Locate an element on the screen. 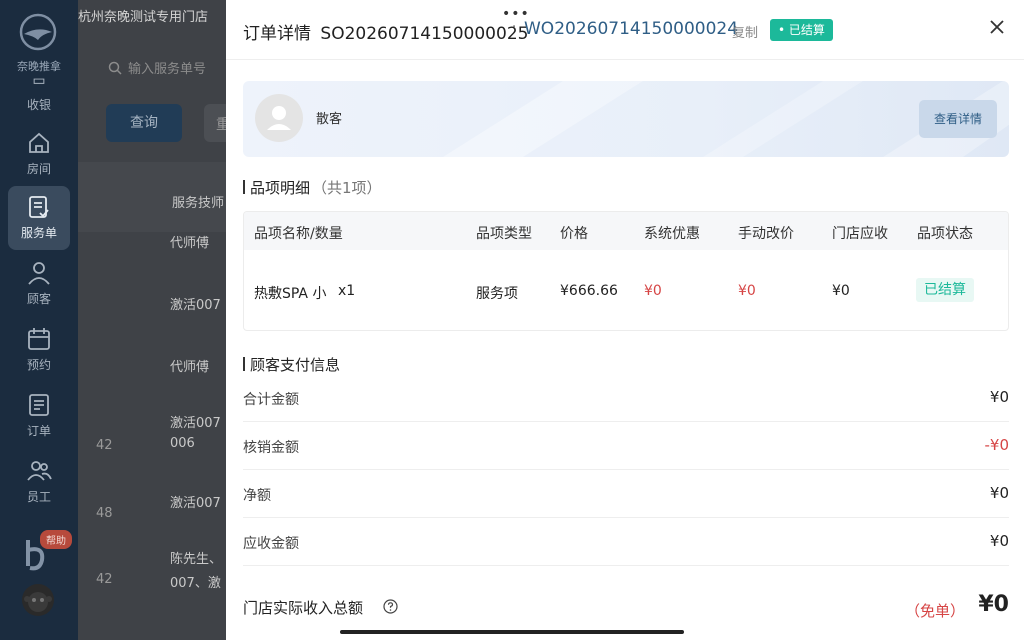 The width and height of the screenshot is (1024, 640). status-badge: • 已结算 is located at coordinates (801, 30).